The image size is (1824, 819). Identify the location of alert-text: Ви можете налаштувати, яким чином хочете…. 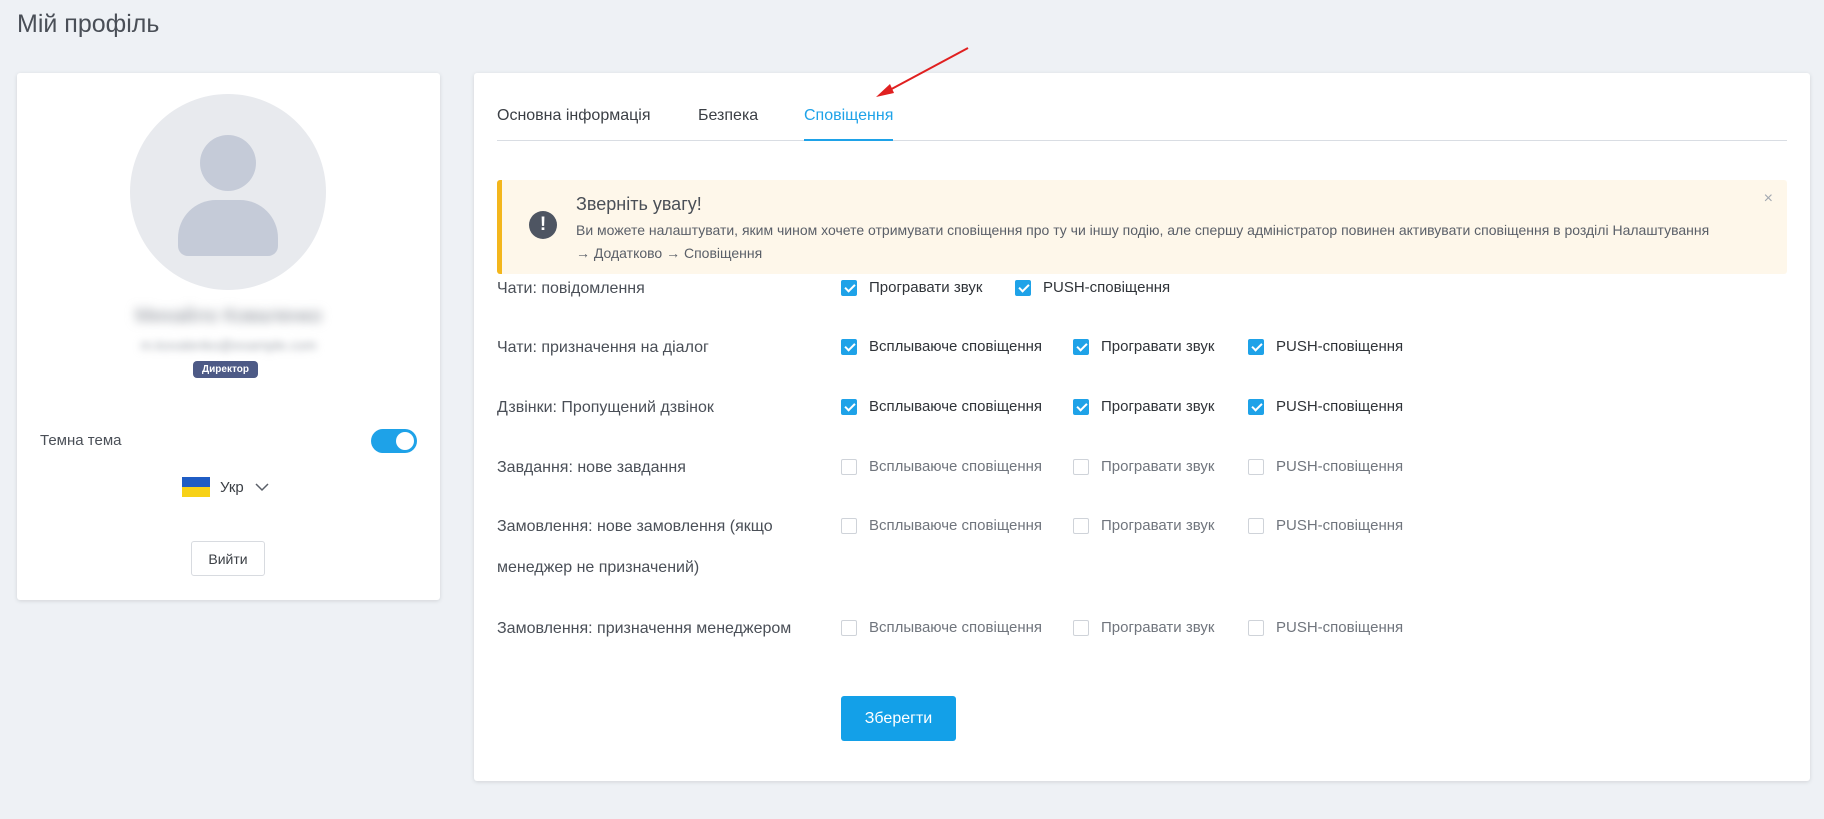
(1143, 241).